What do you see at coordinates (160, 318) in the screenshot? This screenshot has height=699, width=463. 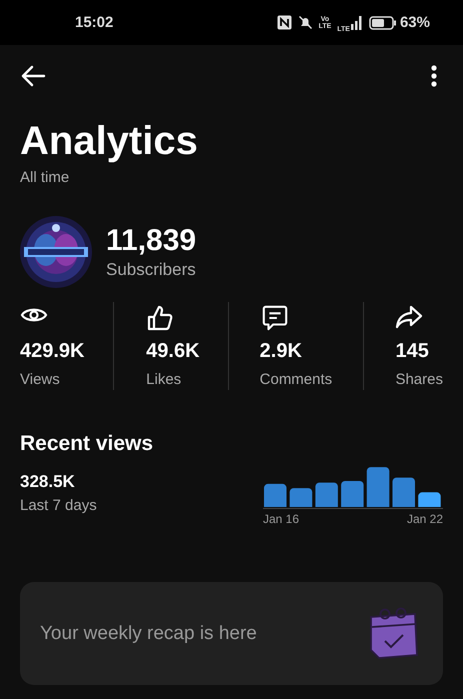 I see `thumbs-up-icon` at bounding box center [160, 318].